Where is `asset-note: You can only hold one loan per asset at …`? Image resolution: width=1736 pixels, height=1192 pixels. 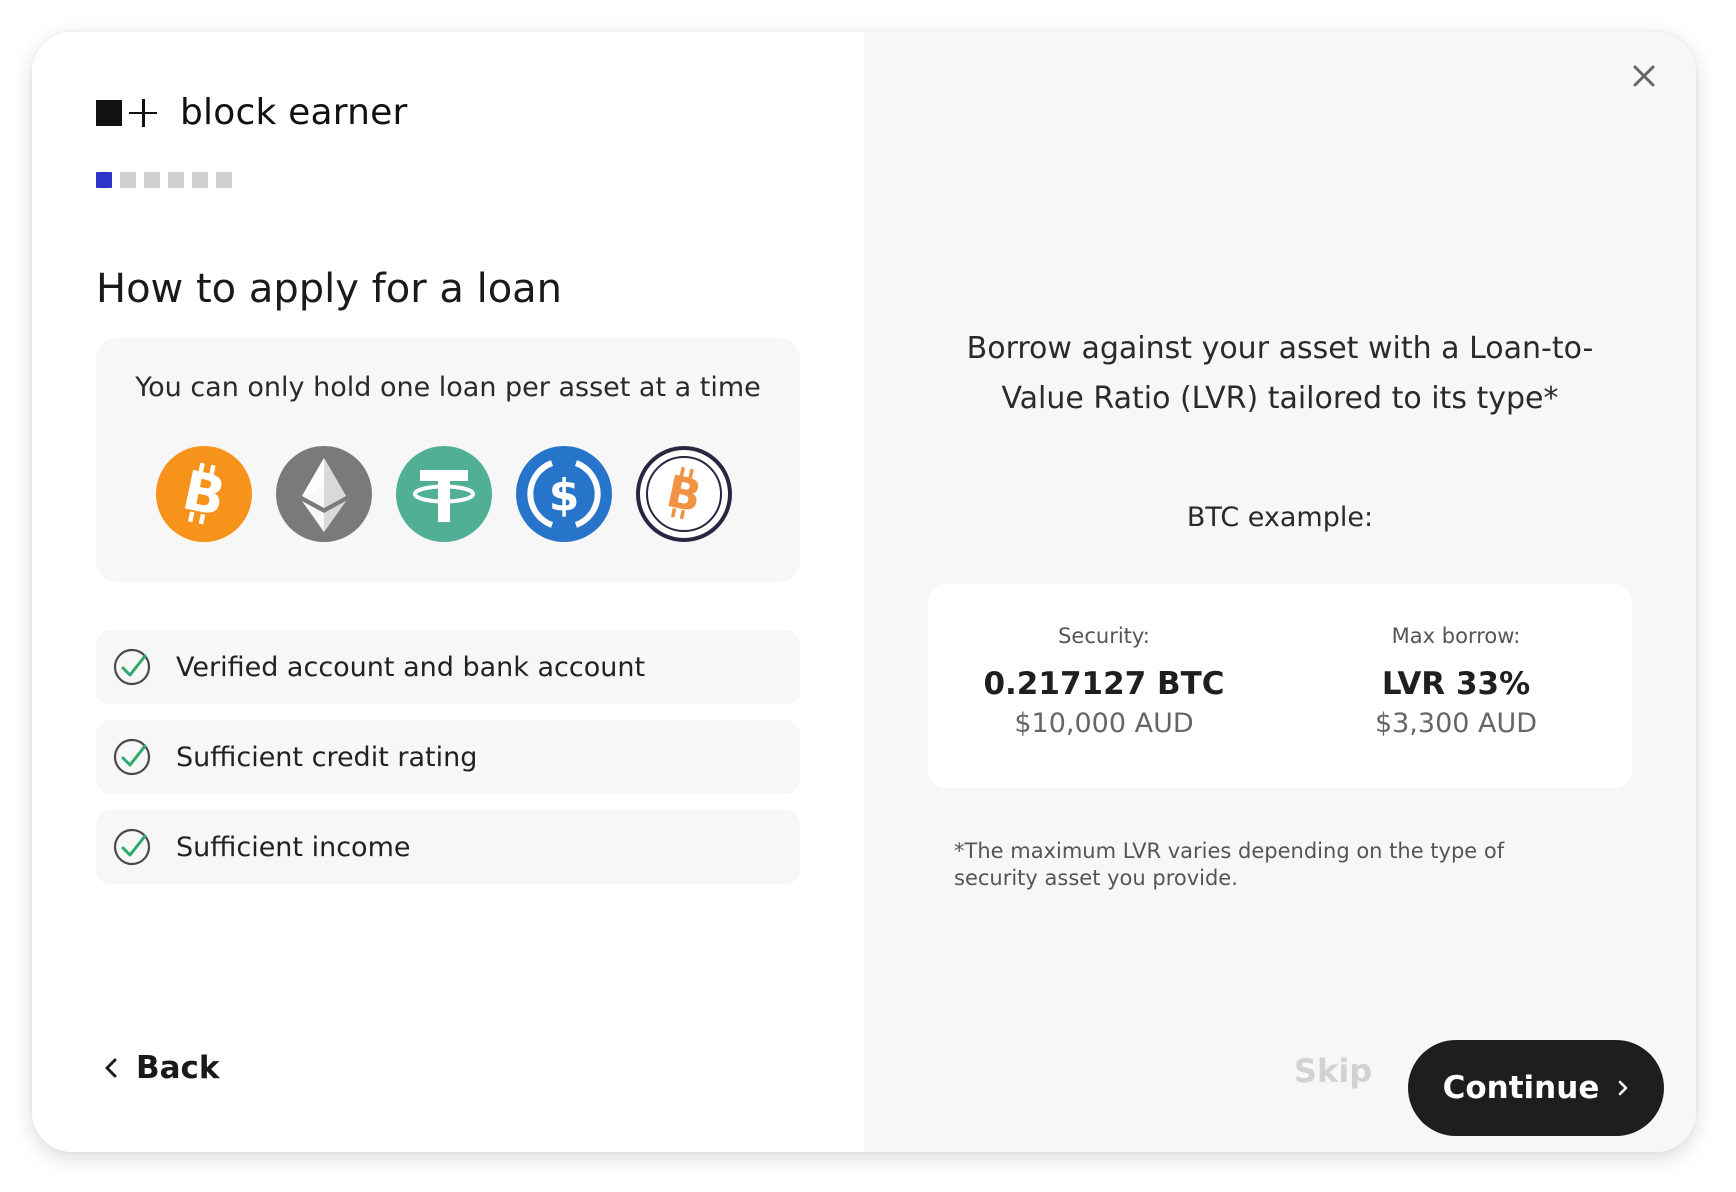 asset-note: You can only hold one loan per asset at … is located at coordinates (448, 387).